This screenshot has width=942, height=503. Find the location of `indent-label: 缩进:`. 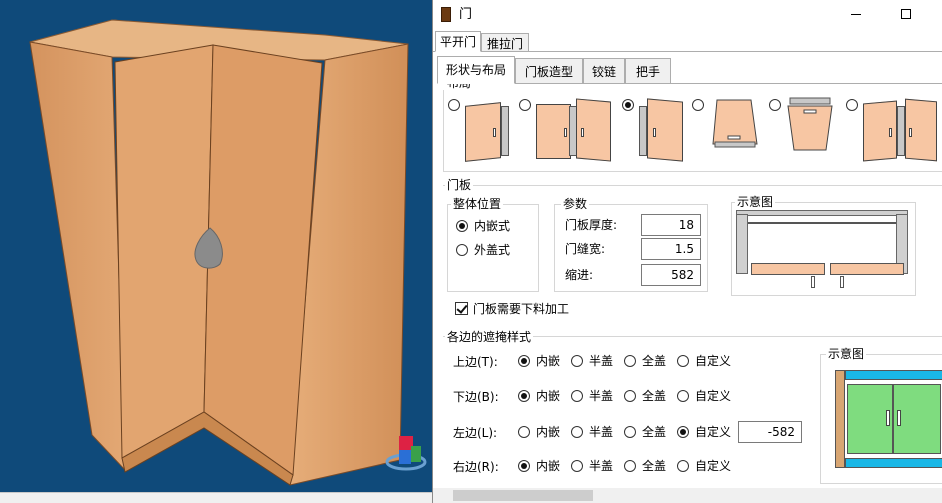

indent-label: 缩进: is located at coordinates (579, 275).